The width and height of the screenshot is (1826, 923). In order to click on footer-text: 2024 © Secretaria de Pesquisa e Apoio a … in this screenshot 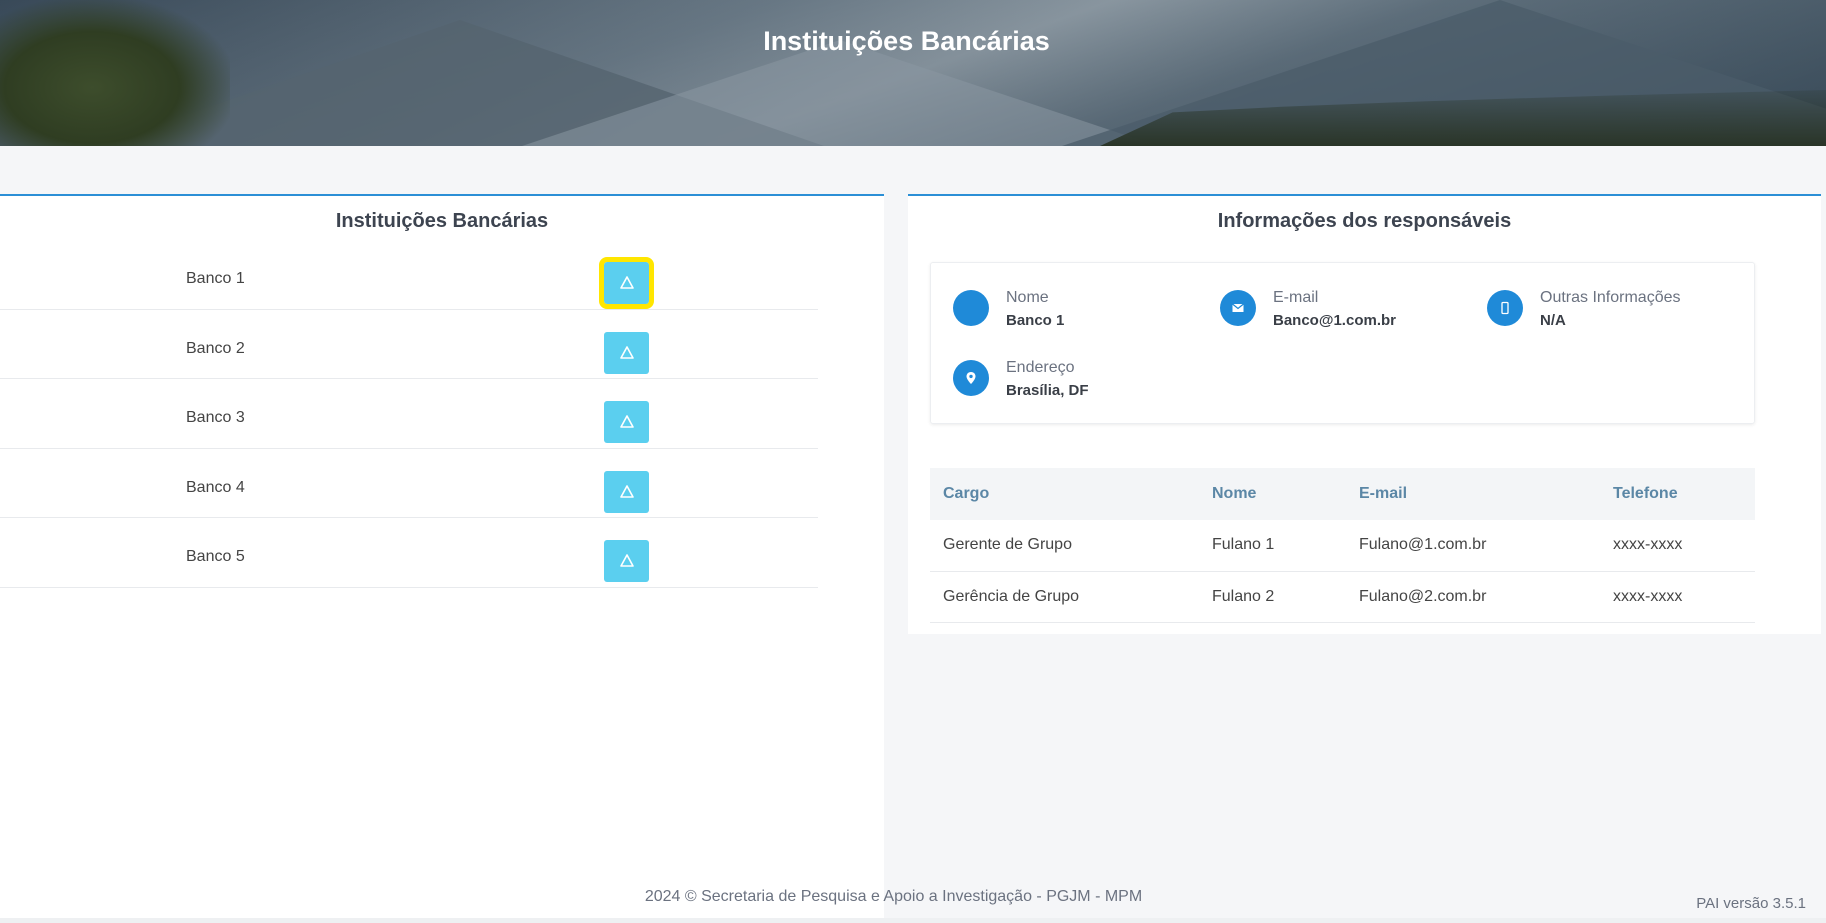, I will do `click(893, 896)`.